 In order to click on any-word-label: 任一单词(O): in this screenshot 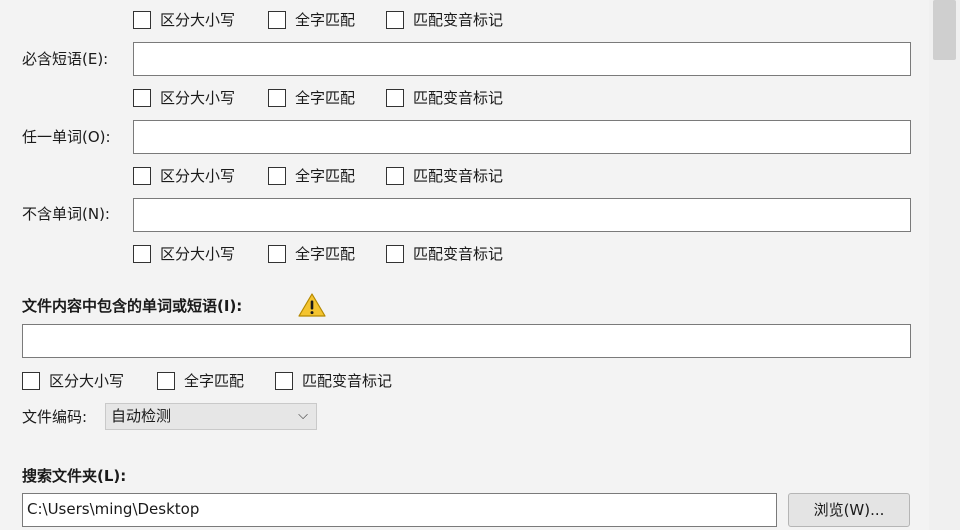, I will do `click(66, 137)`.